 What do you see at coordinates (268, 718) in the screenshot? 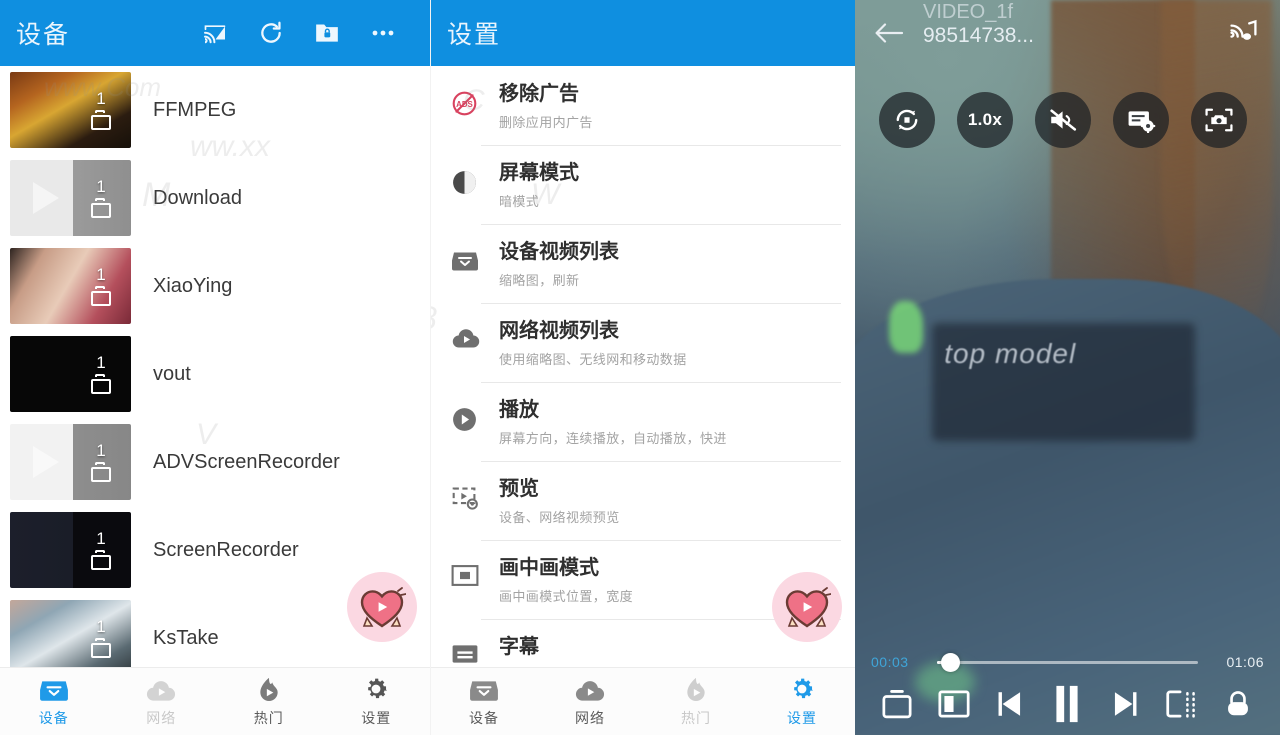
I see `tab-popular-label: 热门` at bounding box center [268, 718].